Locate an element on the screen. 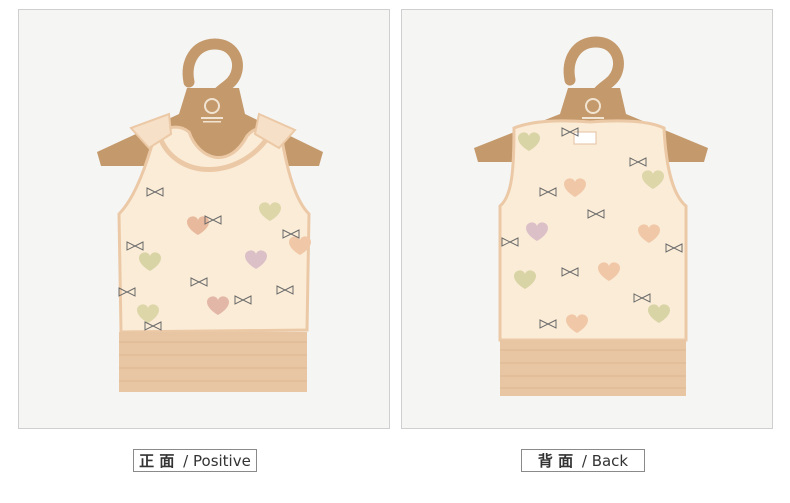  front-caption-en: Positive is located at coordinates (222, 460).